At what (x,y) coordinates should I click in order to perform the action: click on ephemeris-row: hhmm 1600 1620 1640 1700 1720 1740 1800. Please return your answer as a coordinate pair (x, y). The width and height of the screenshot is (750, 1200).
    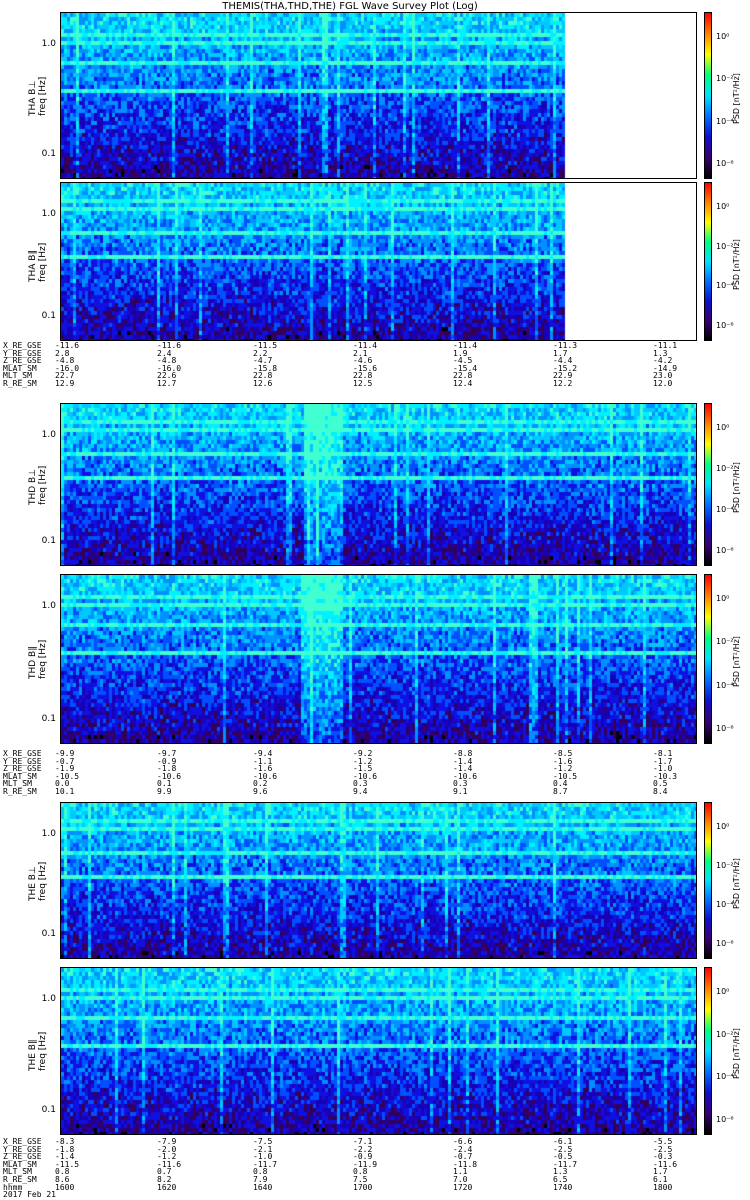
    Looking at the image, I should click on (353, 1187).